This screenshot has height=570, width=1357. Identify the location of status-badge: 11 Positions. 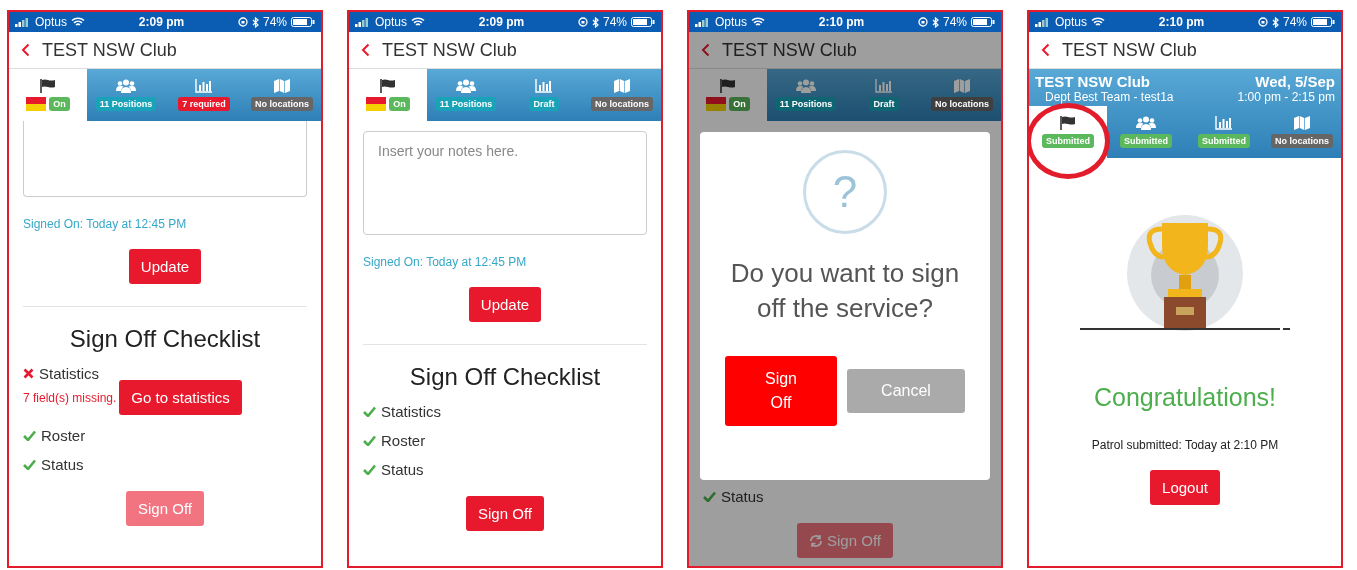
(466, 104).